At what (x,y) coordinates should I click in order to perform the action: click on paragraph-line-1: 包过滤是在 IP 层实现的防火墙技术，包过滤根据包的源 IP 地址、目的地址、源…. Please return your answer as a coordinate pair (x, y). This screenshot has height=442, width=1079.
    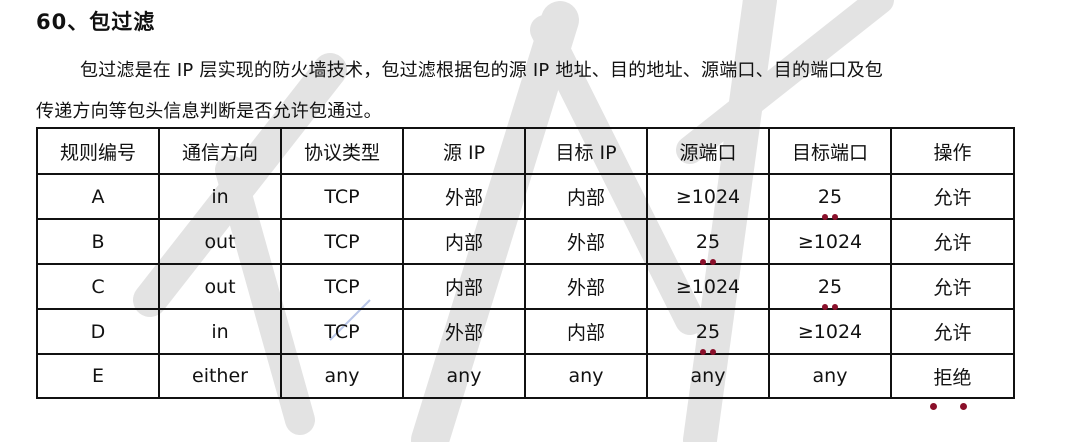
    Looking at the image, I should click on (482, 70).